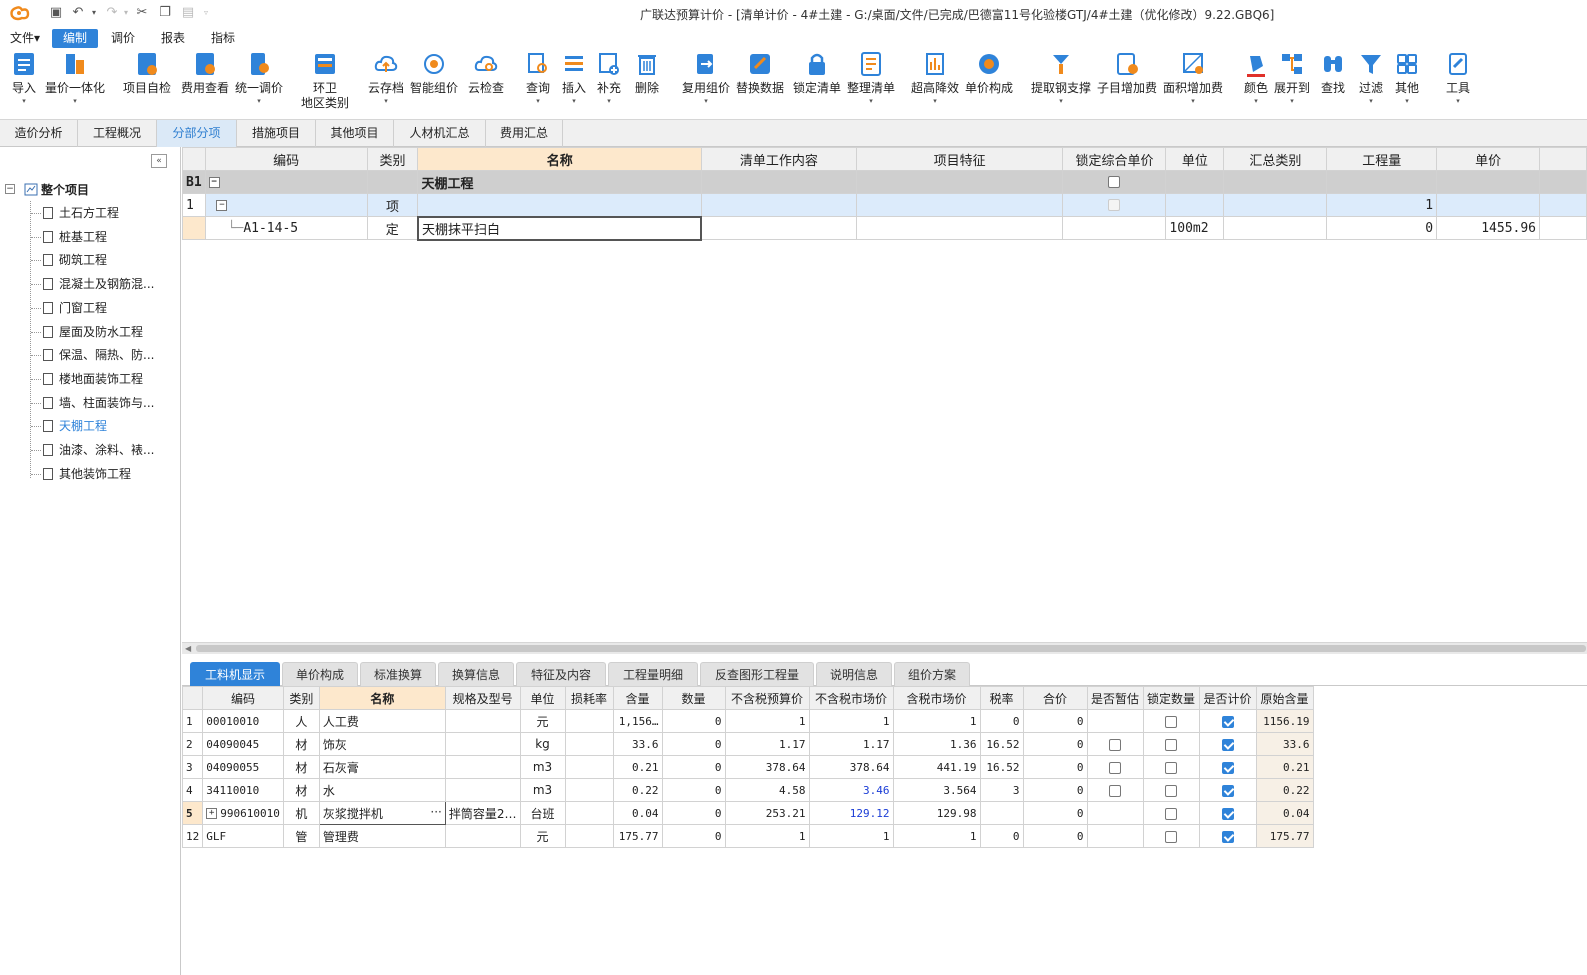 The height and width of the screenshot is (975, 1587). What do you see at coordinates (243, 813) in the screenshot?
I see `cell-code: +990610010` at bounding box center [243, 813].